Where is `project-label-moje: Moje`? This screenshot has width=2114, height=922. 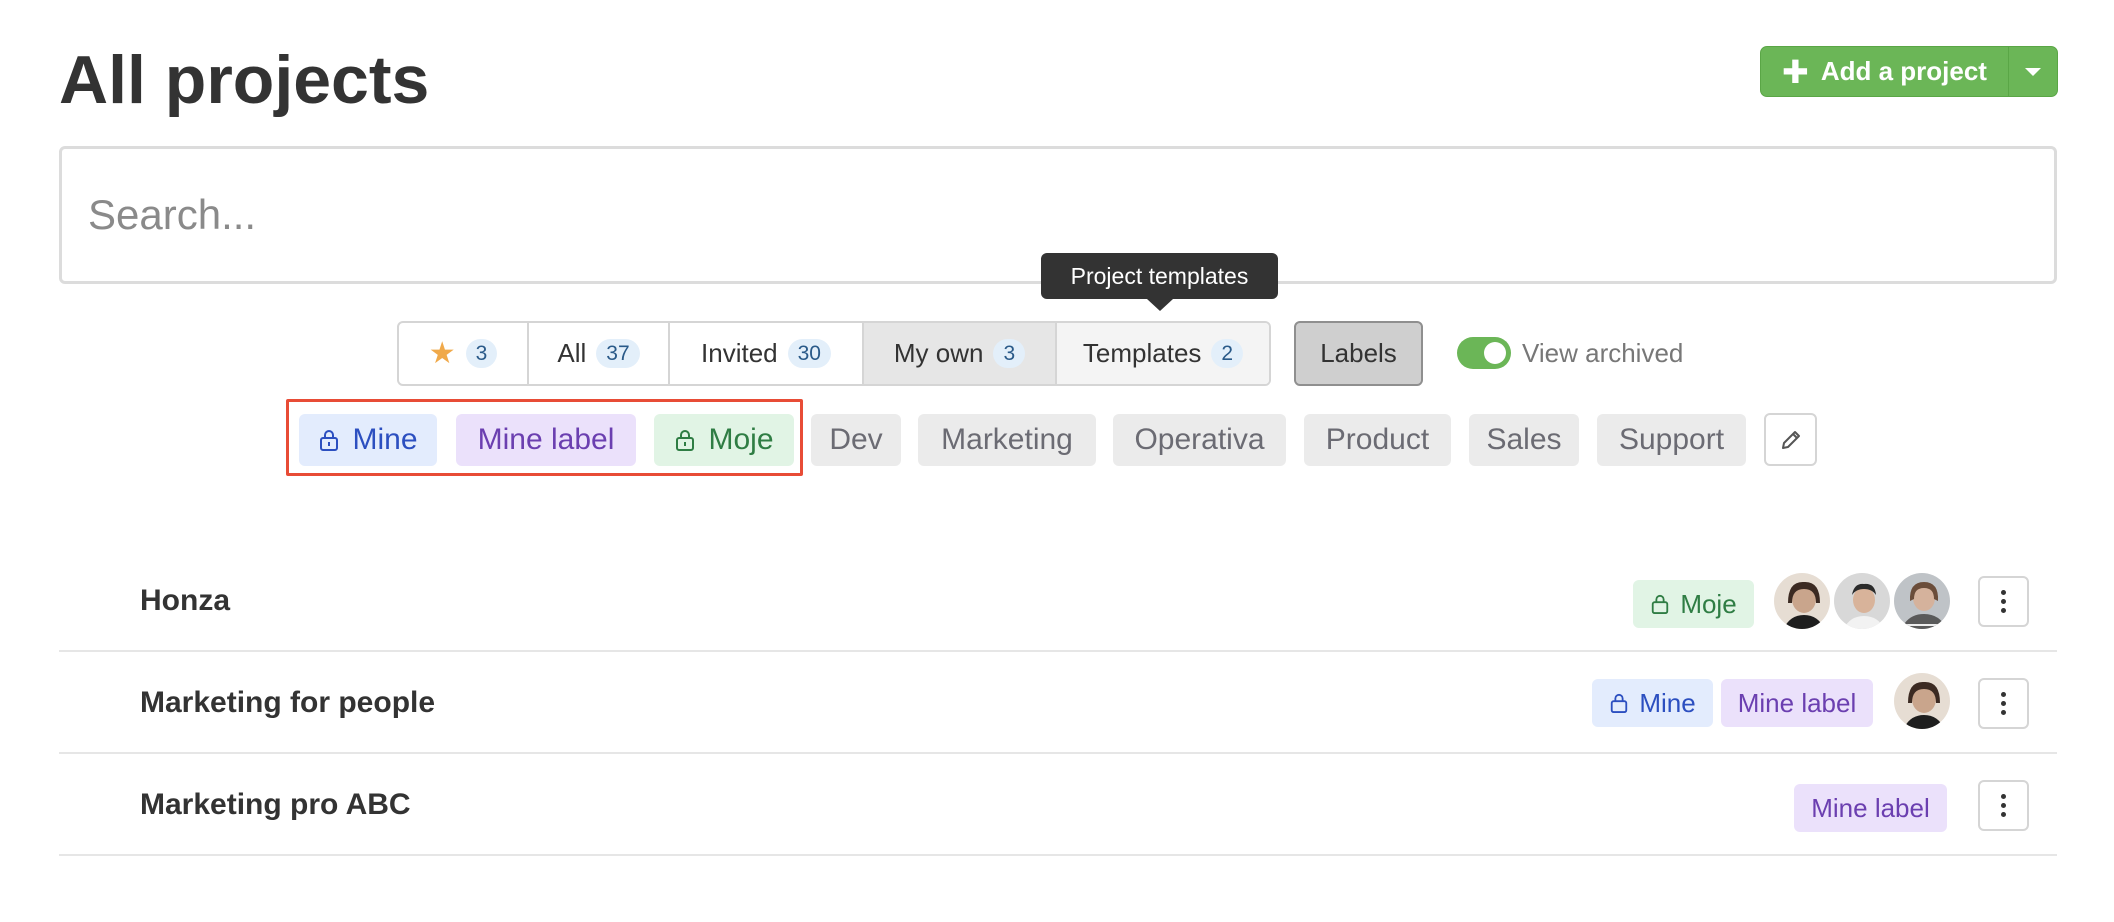 project-label-moje: Moje is located at coordinates (1693, 604).